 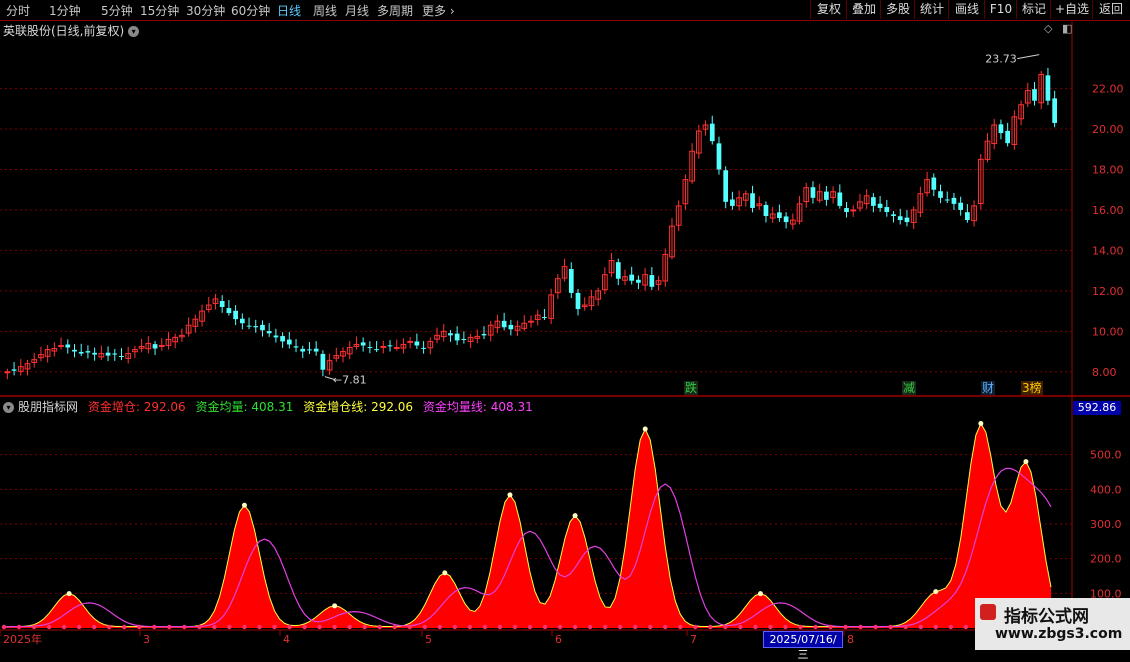 What do you see at coordinates (1106, 455) in the screenshot?
I see `indicator-tick-label: 500.0` at bounding box center [1106, 455].